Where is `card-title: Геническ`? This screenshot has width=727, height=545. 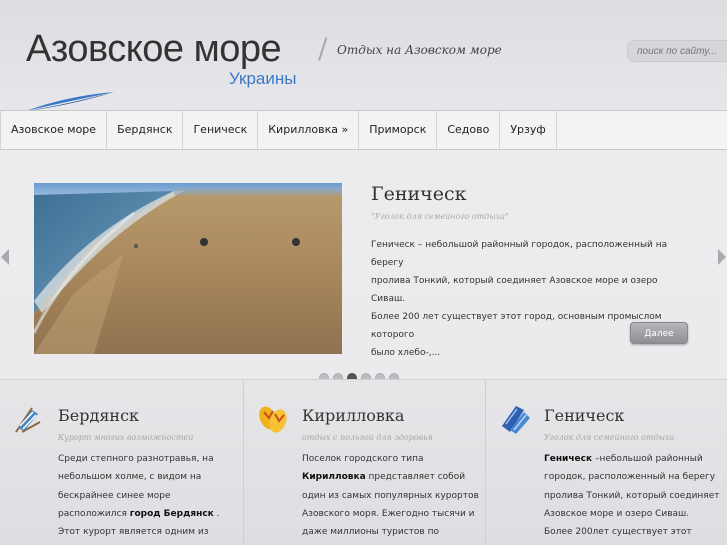 card-title: Геническ is located at coordinates (584, 415).